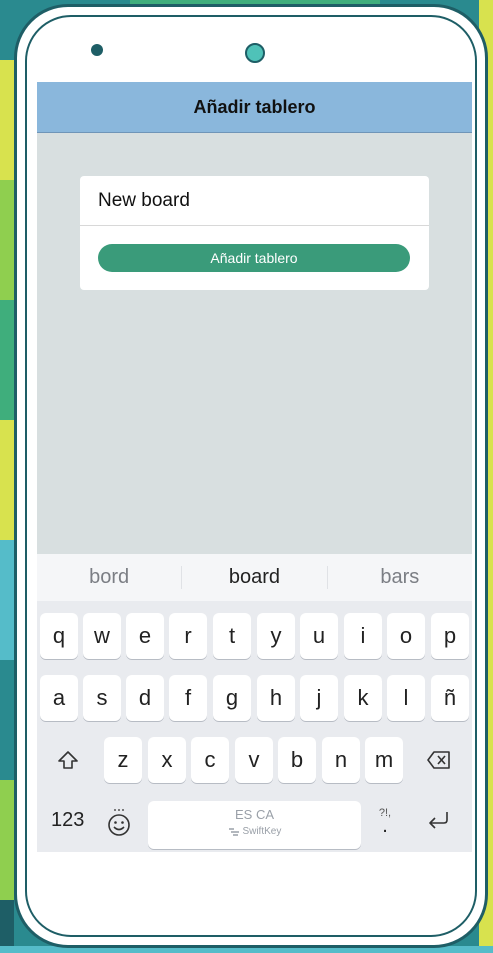  Describe the element at coordinates (384, 760) in the screenshot. I see `key-m: m` at that location.